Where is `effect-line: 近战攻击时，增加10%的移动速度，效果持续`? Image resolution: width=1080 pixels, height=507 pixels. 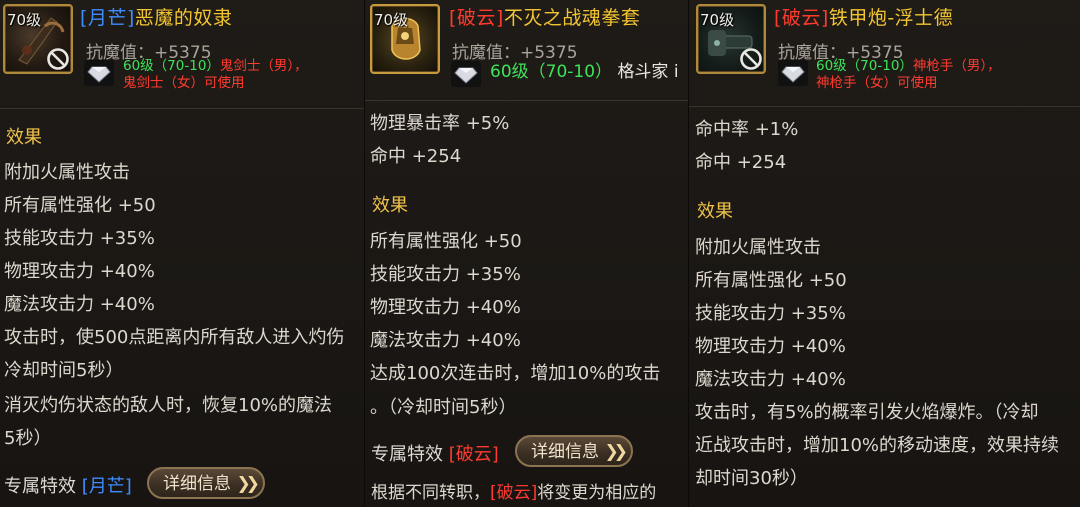
effect-line: 近战攻击时，增加10%的移动速度，效果持续 is located at coordinates (877, 445).